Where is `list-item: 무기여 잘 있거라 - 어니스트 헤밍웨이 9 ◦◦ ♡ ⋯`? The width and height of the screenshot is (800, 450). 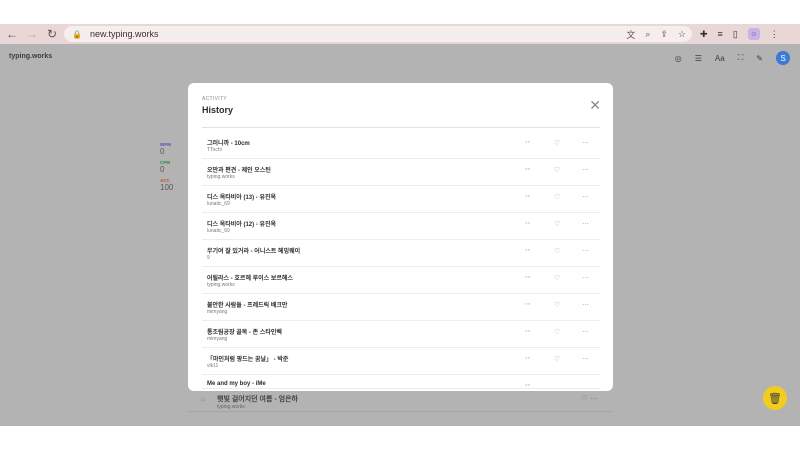
list-item: 무기여 잘 있거라 - 어니스트 헤밍웨이 9 ◦◦ ♡ ⋯ is located at coordinates (401, 253).